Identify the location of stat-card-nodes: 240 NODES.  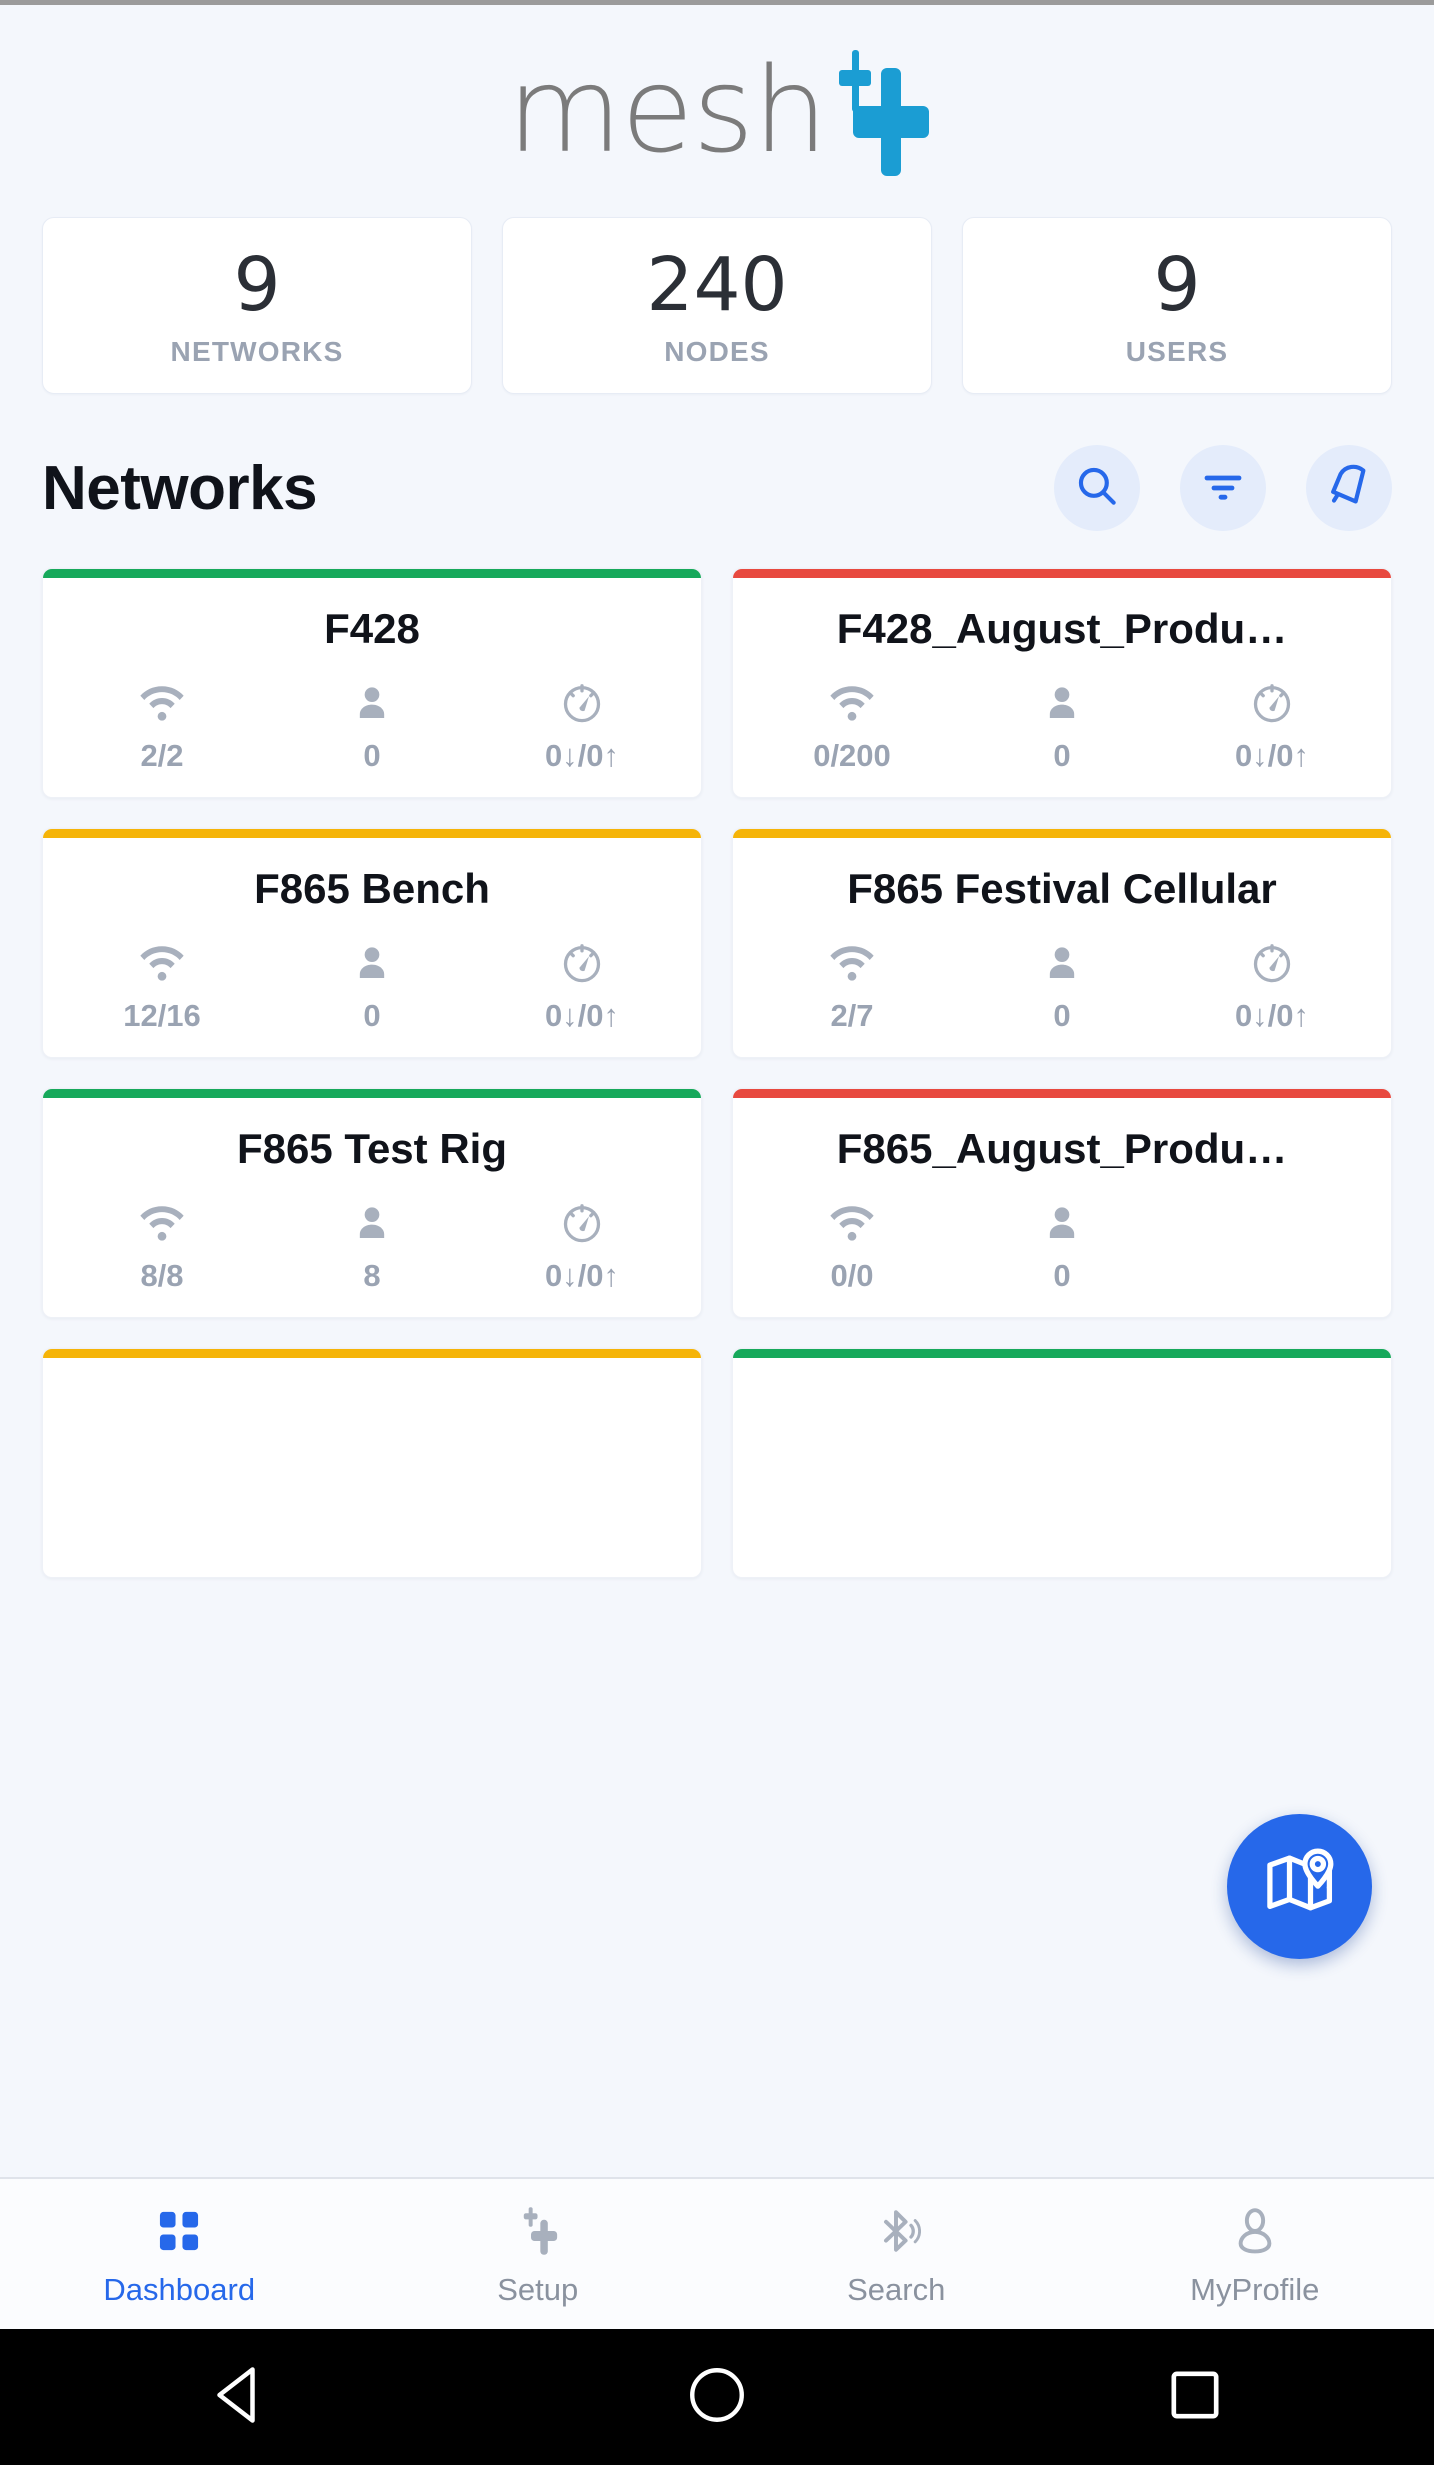
(717, 305).